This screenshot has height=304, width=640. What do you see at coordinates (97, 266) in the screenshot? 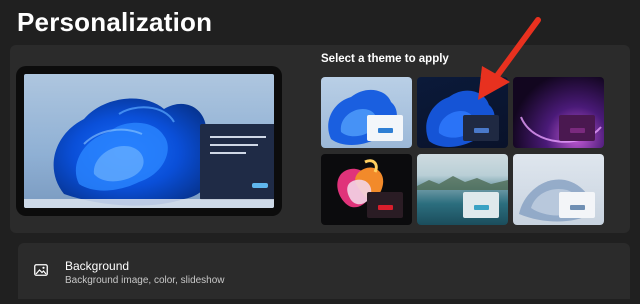
I see `background-setting-title: Background` at bounding box center [97, 266].